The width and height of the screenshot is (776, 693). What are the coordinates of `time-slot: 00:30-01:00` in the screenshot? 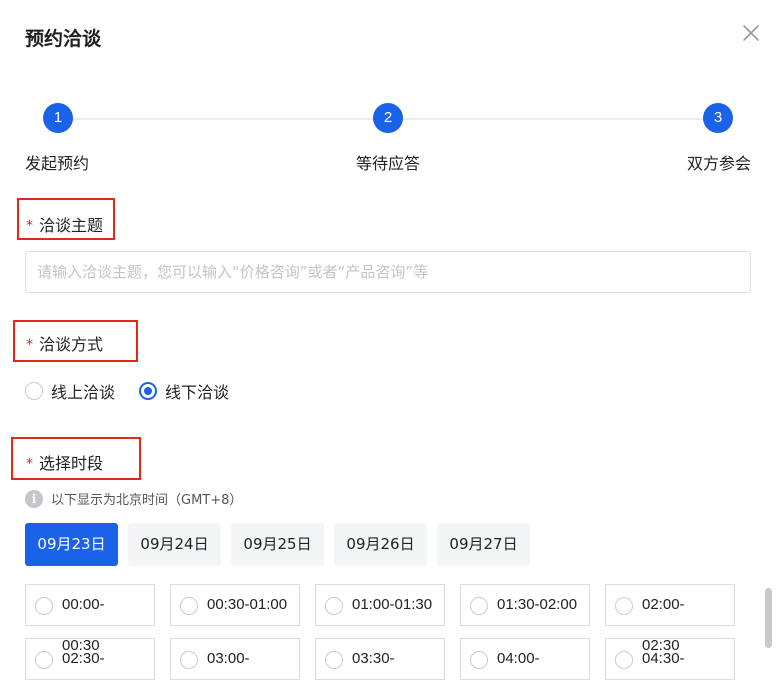 It's located at (235, 605).